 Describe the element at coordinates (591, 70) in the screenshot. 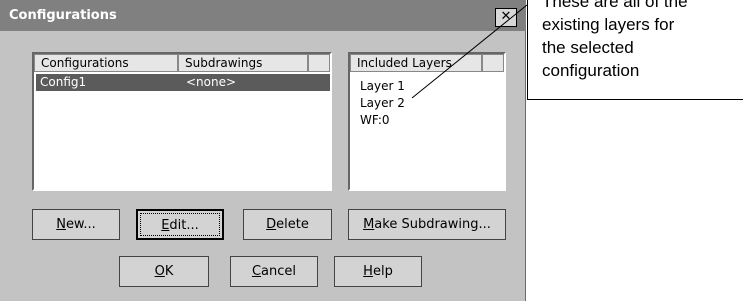

I see `callout-line: configuration` at that location.